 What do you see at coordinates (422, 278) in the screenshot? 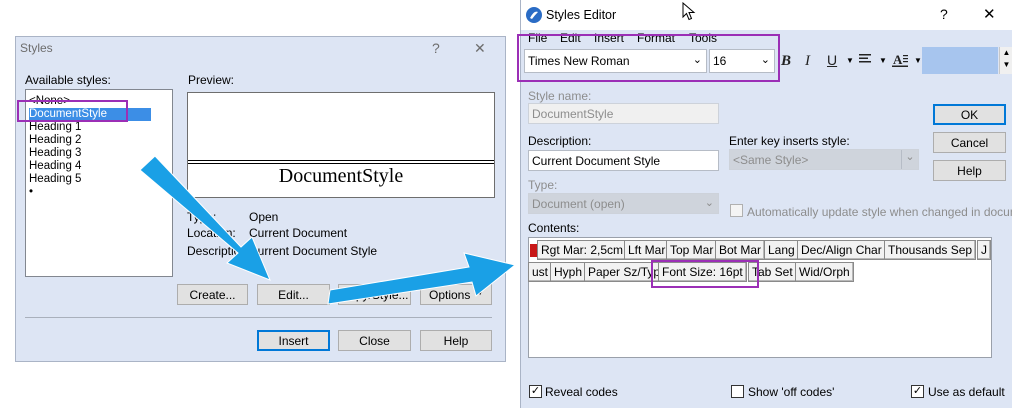
I see `arrow-to-editor-icon` at bounding box center [422, 278].